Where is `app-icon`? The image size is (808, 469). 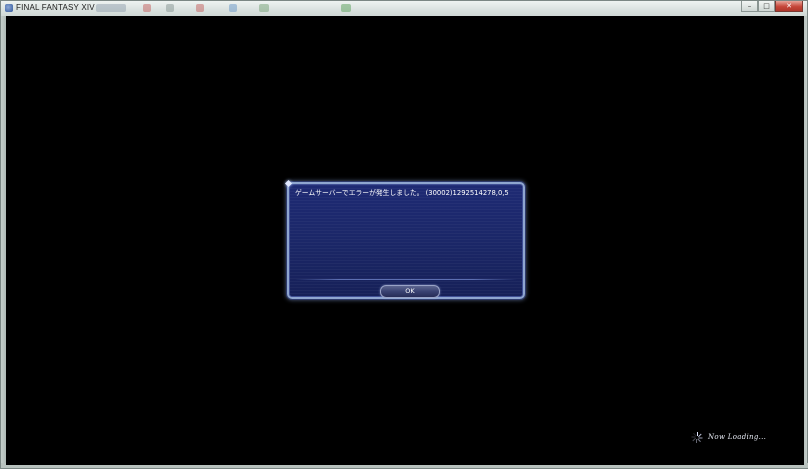 app-icon is located at coordinates (9, 8).